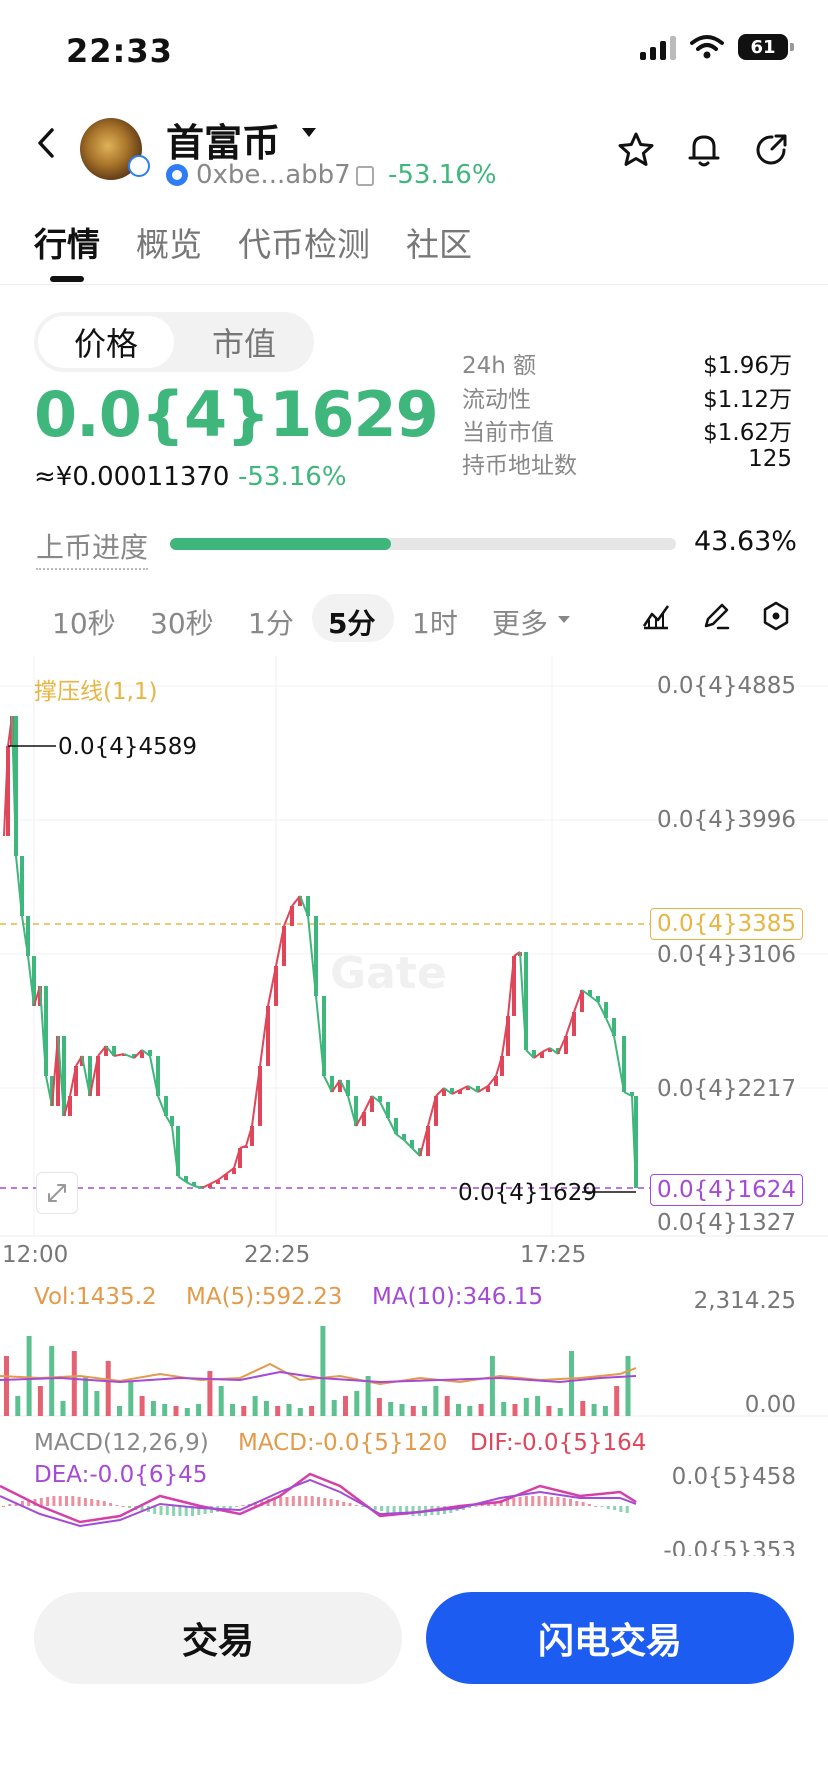 This screenshot has height=1792, width=828. I want to click on bell-icon, so click(704, 150).